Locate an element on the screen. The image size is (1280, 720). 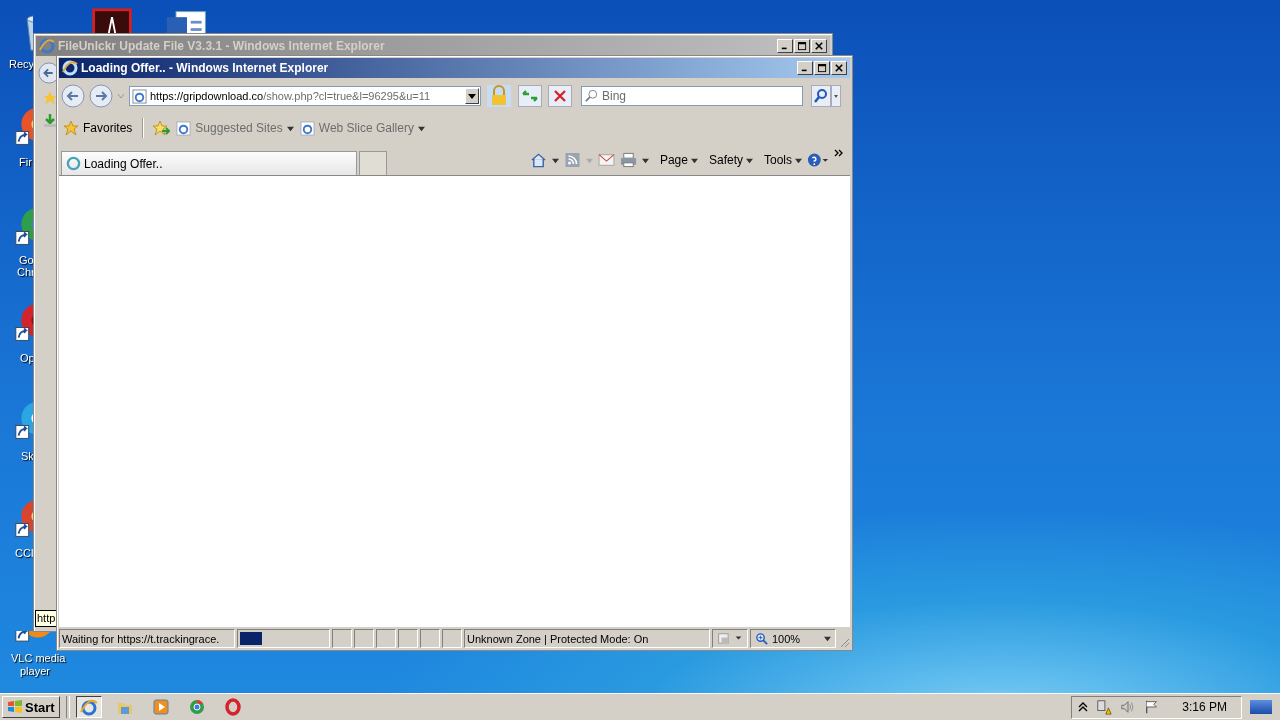
search-button-icon is located at coordinates (821, 96).